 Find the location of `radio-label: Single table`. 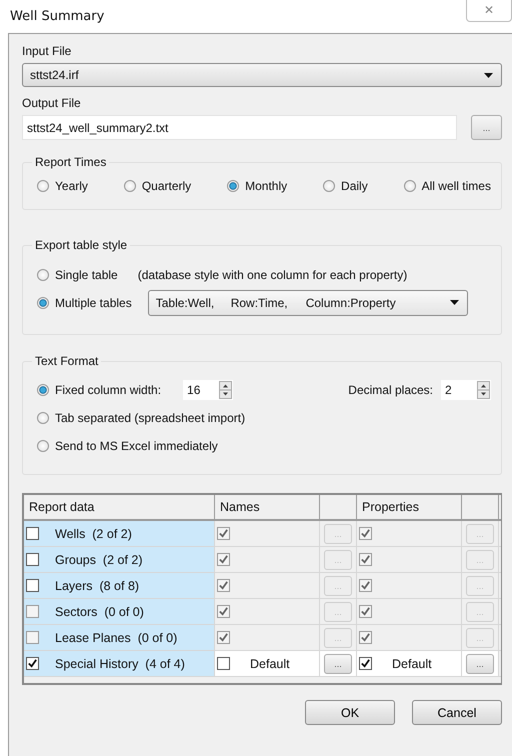

radio-label: Single table is located at coordinates (86, 275).